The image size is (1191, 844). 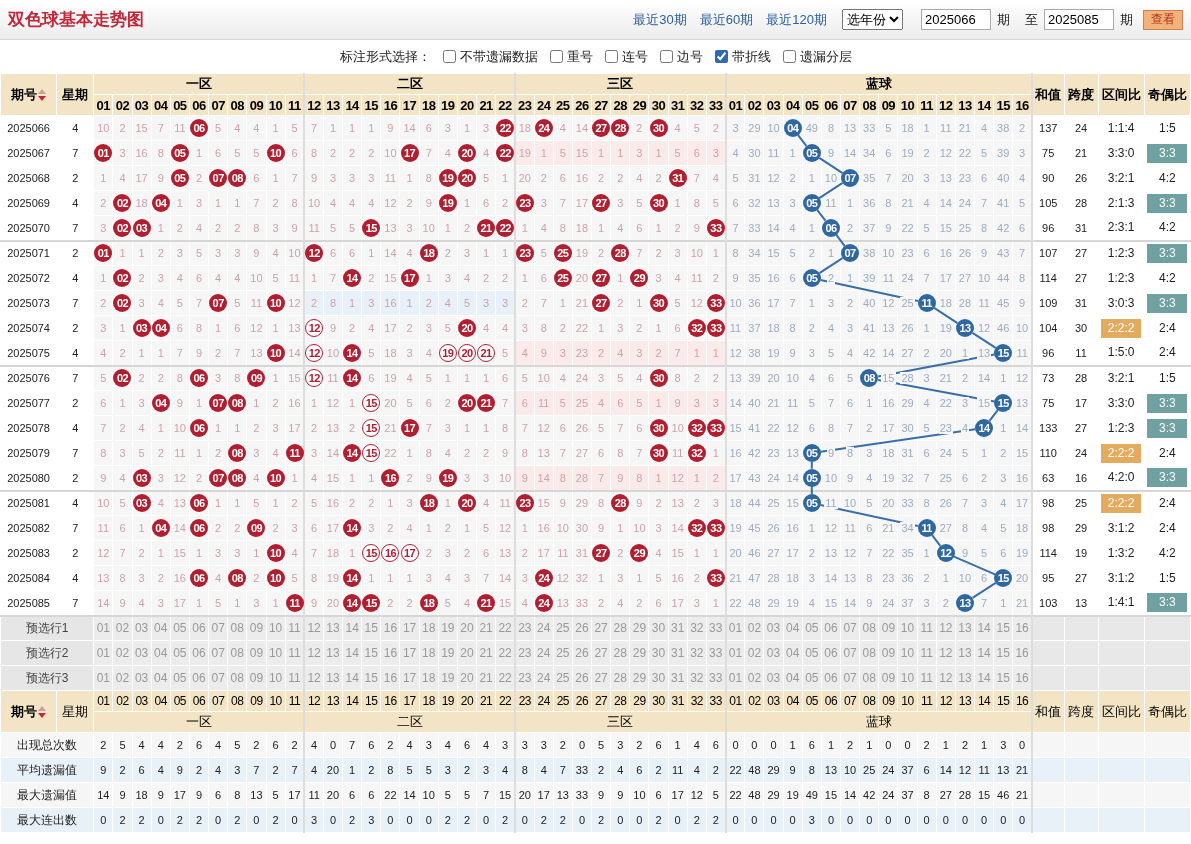 I want to click on preselect-number: 24, so click(x=544, y=628).